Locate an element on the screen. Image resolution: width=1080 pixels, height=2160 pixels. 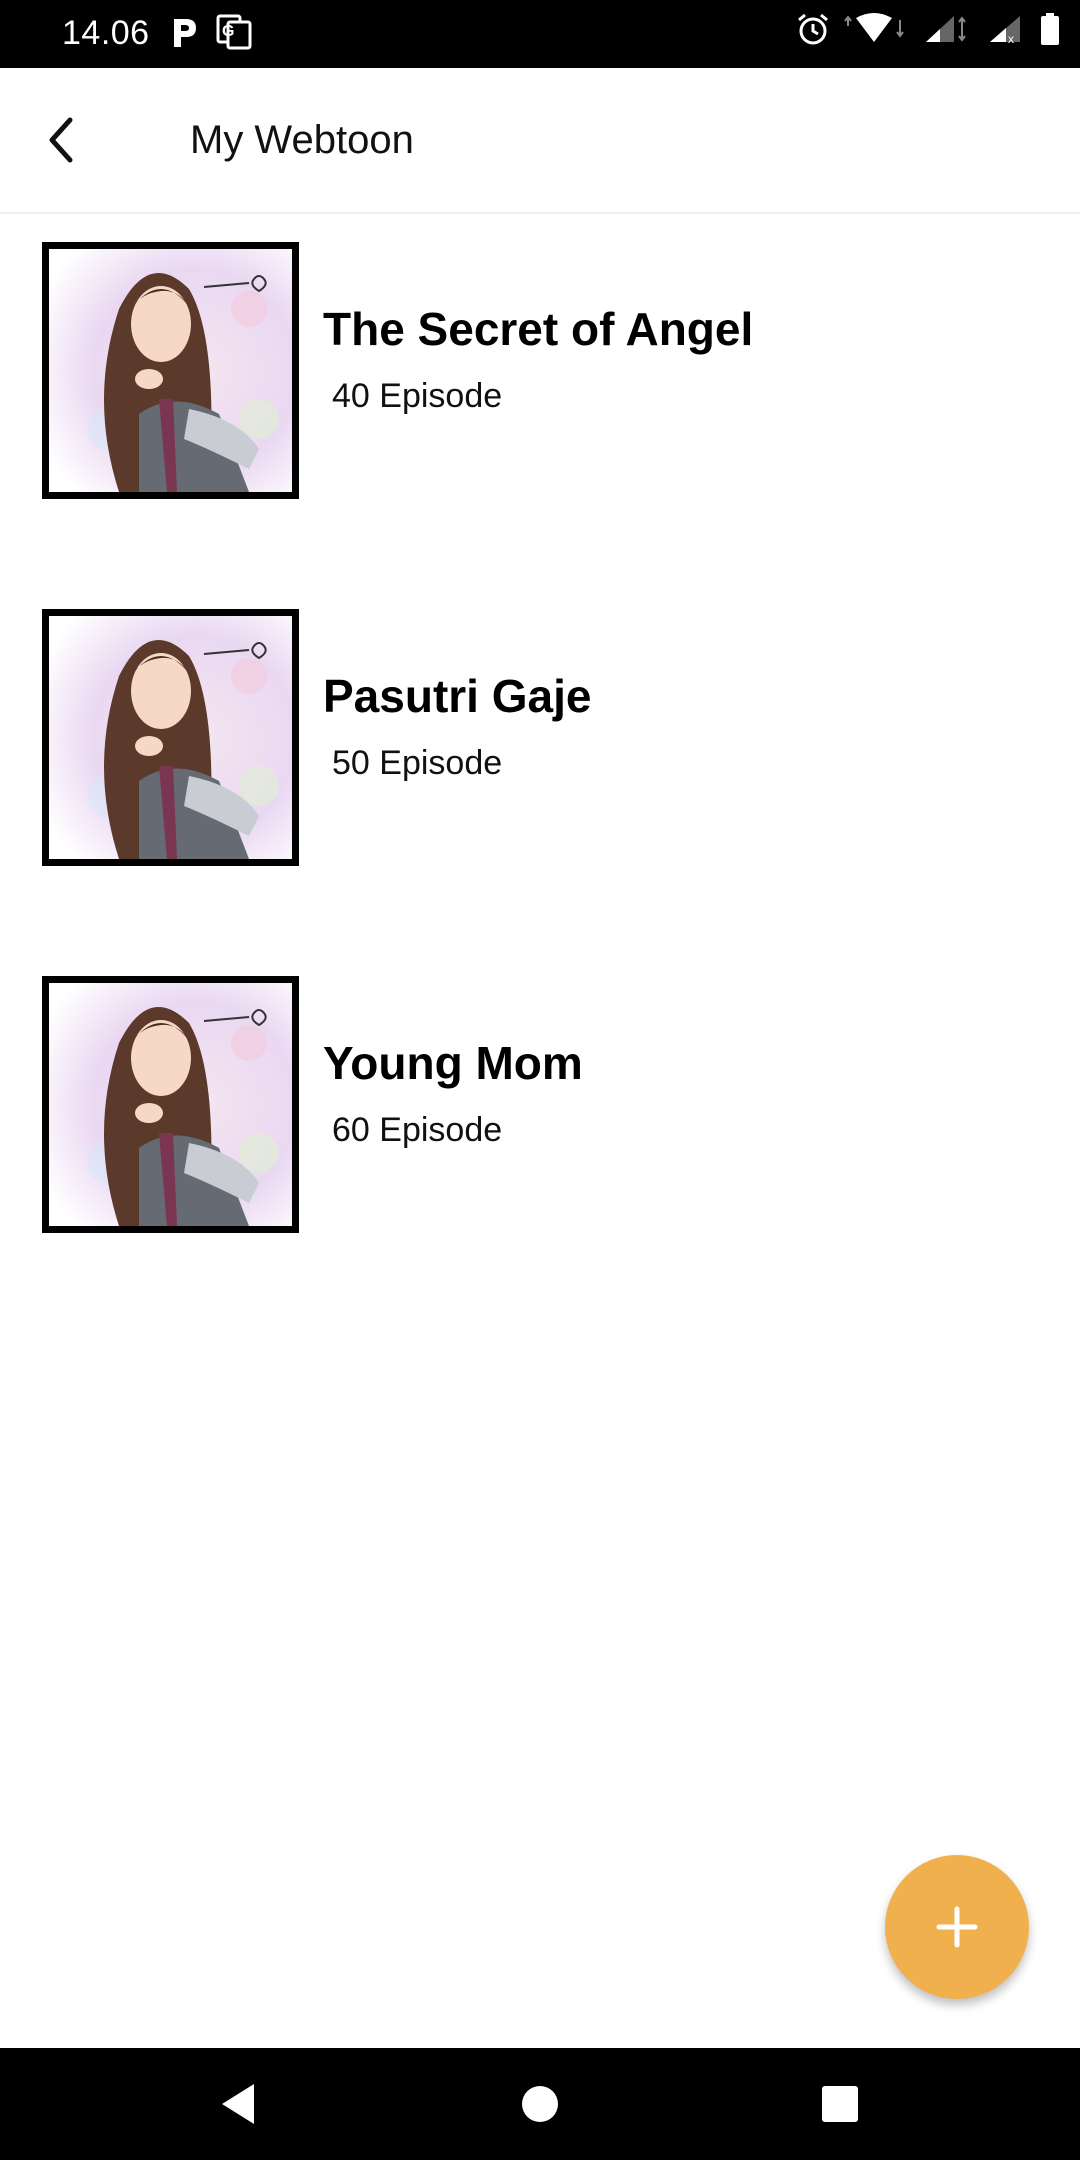
page-title: My Webtoon is located at coordinates (302, 140).